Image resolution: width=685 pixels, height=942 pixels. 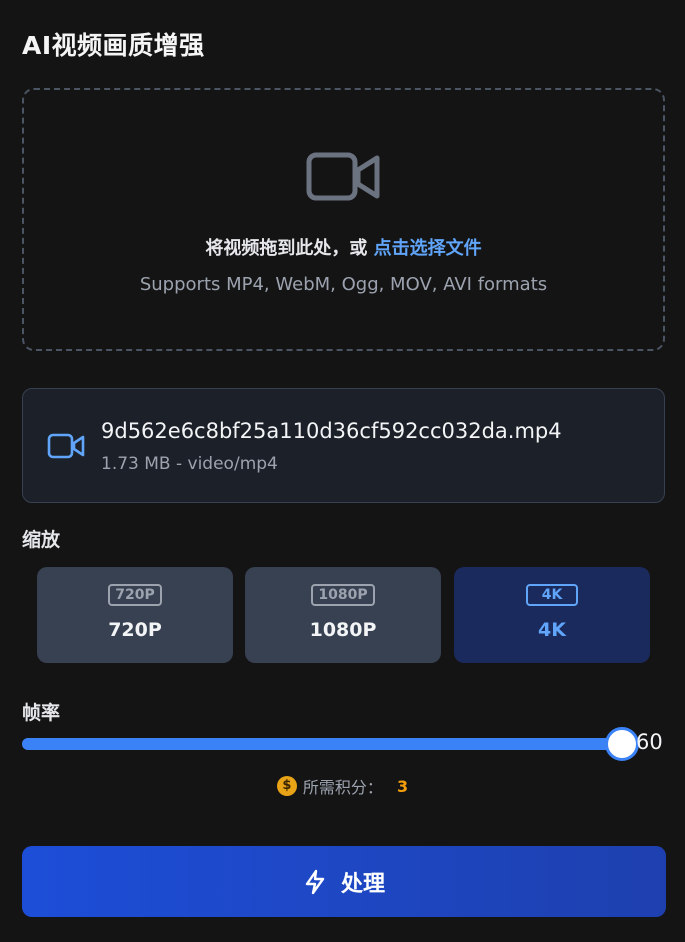 I want to click on lightning-bolt-icon, so click(x=315, y=881).